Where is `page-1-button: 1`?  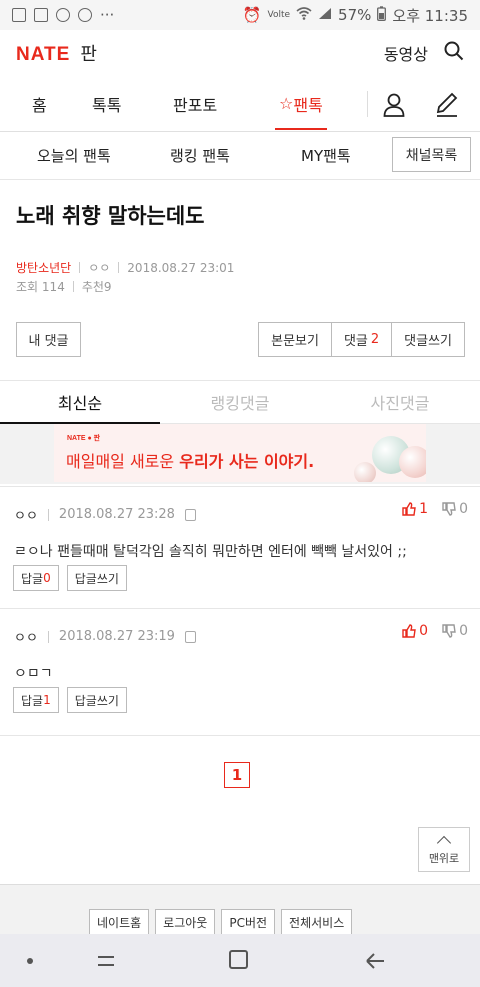
page-1-button: 1 is located at coordinates (237, 775).